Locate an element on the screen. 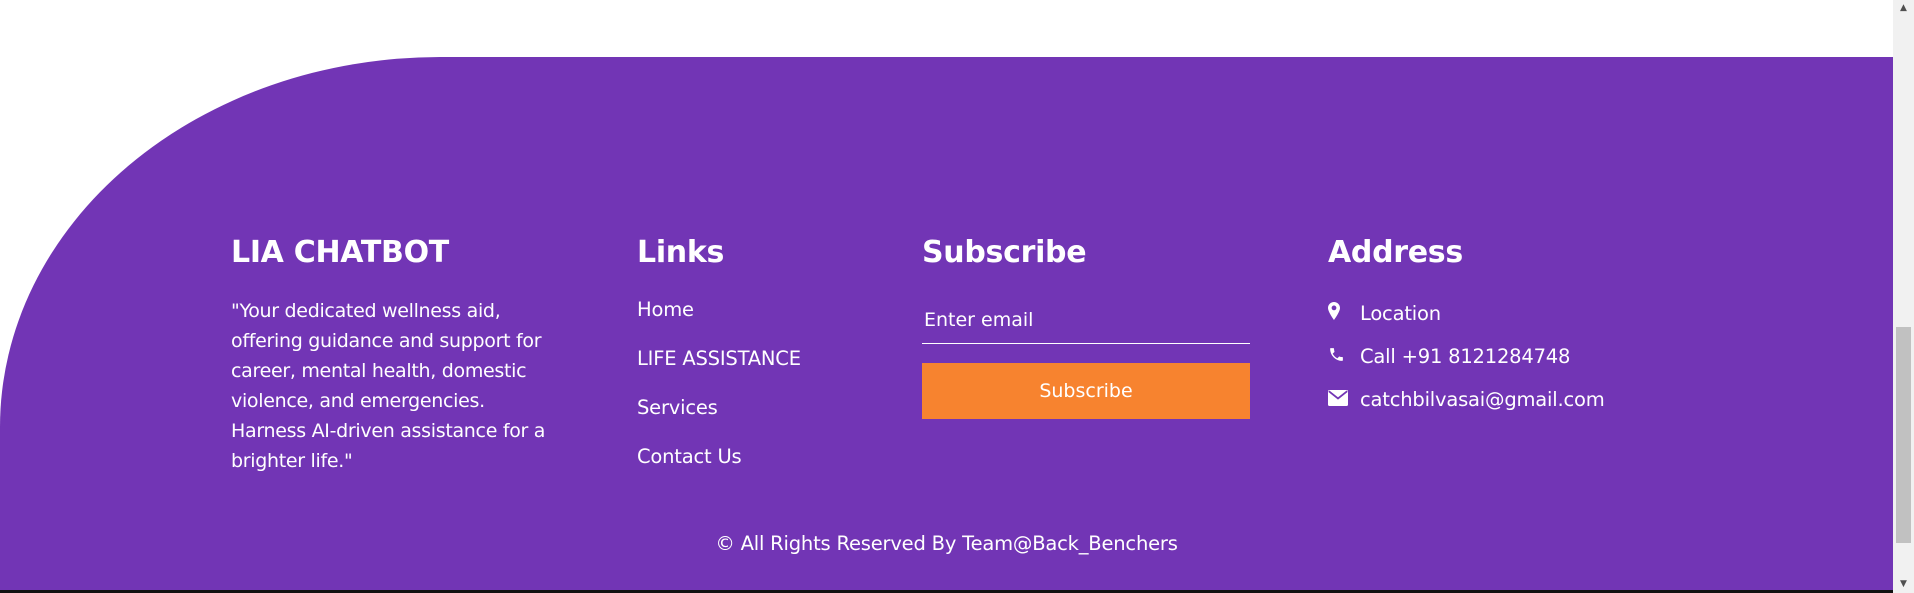  phone-text: Call +91 8121284748 is located at coordinates (1465, 356).